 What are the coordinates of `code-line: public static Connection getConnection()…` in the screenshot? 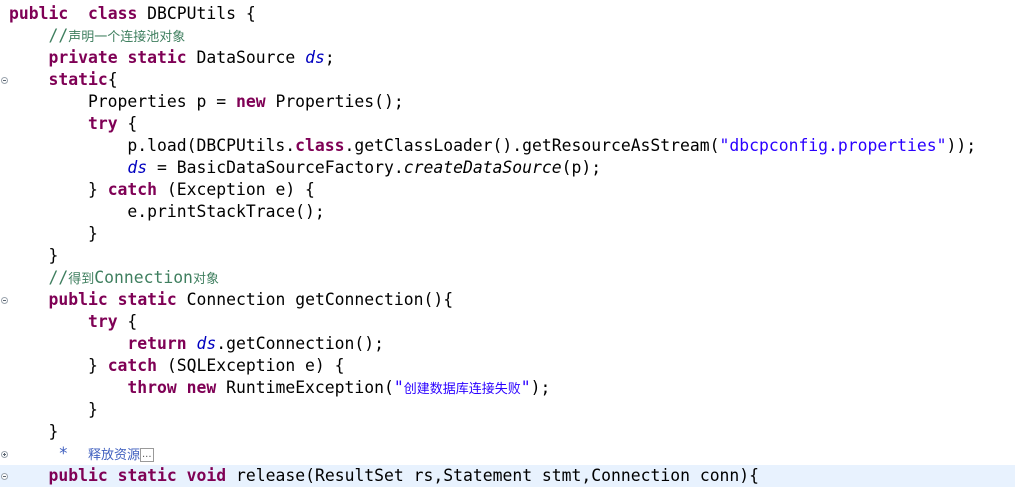 It's located at (507, 300).